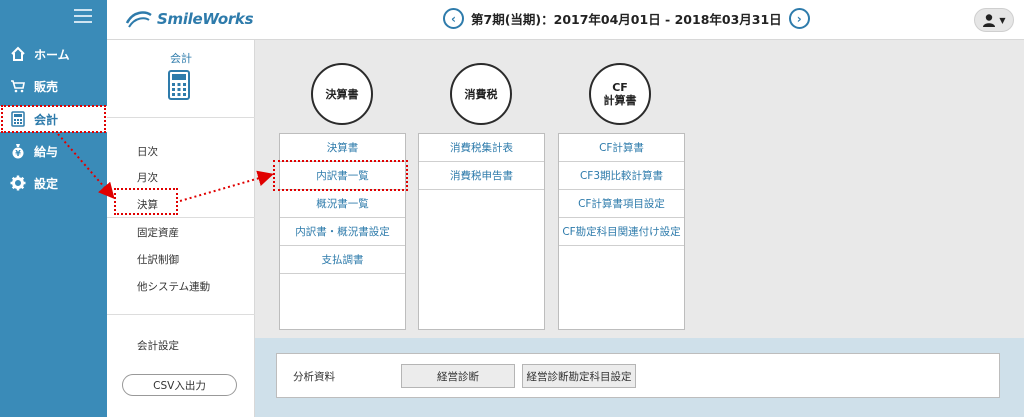  I want to click on nav-item-label: 給与, so click(46, 151).